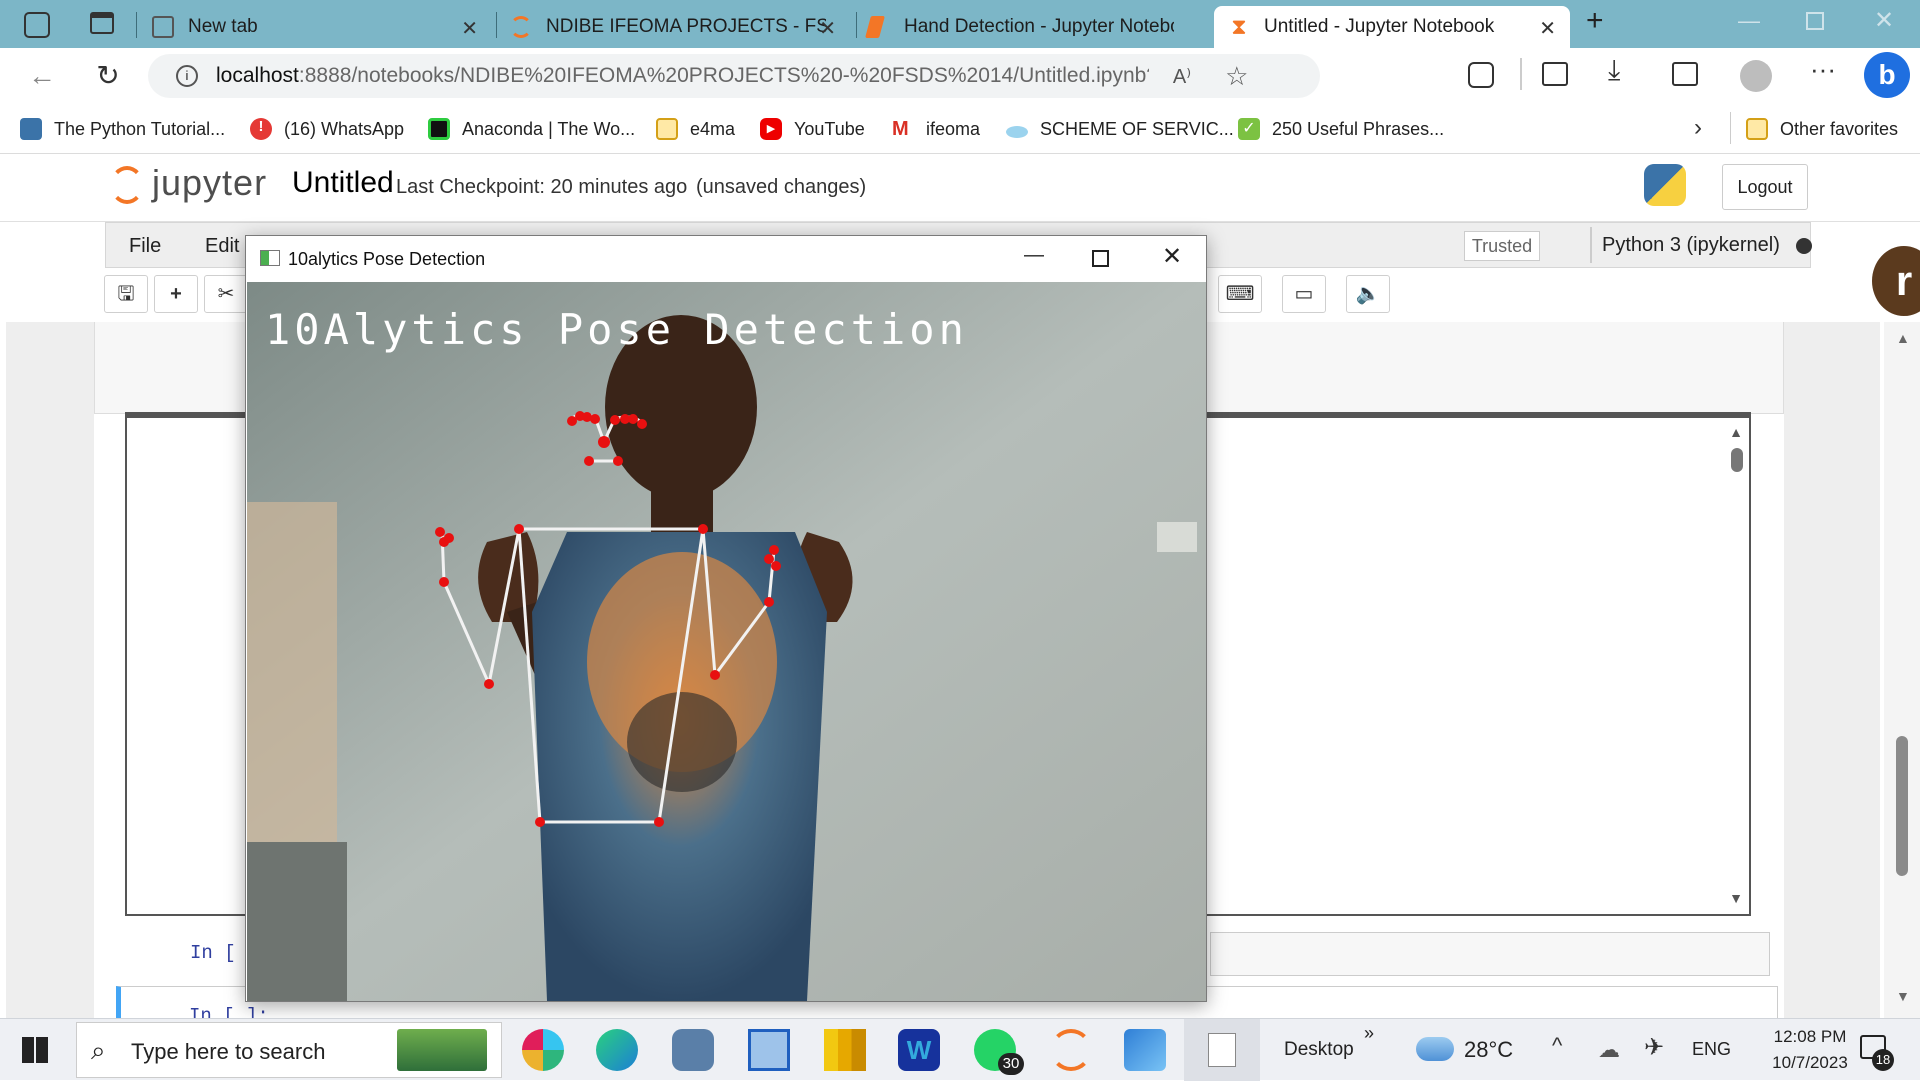 The height and width of the screenshot is (1081, 1920). Describe the element at coordinates (187, 76) in the screenshot. I see `site-info-icon: i` at that location.